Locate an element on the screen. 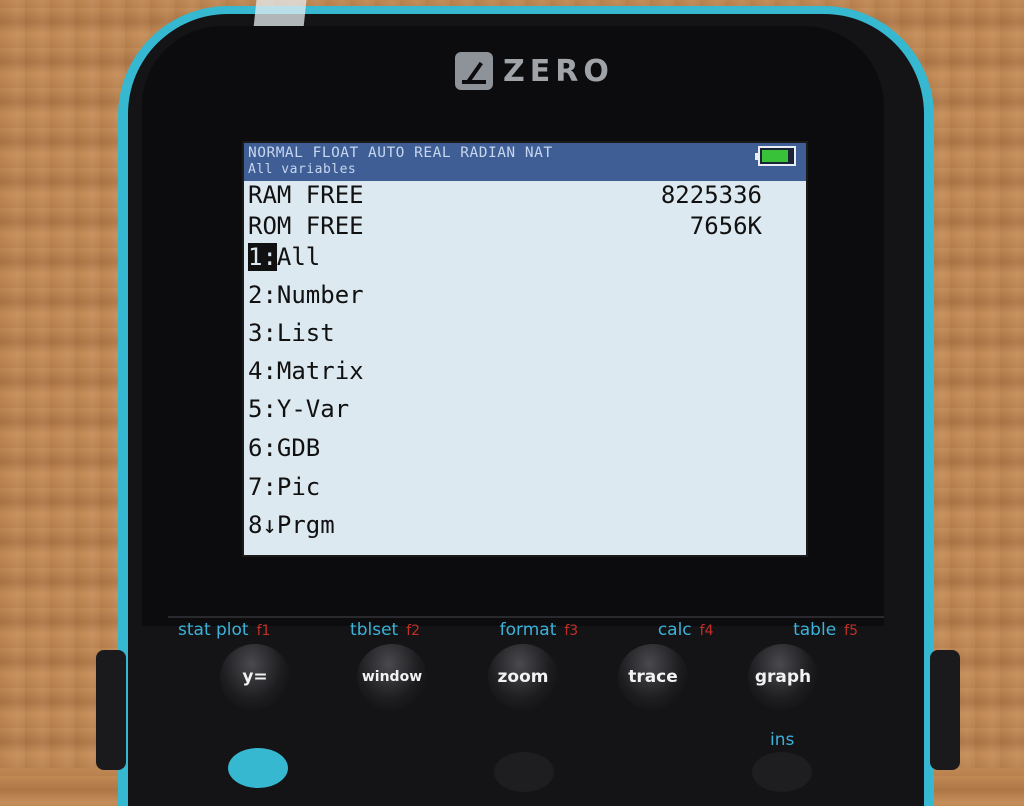 This screenshot has width=1024, height=806. ram-free-value: 8225336 is located at coordinates (711, 195).